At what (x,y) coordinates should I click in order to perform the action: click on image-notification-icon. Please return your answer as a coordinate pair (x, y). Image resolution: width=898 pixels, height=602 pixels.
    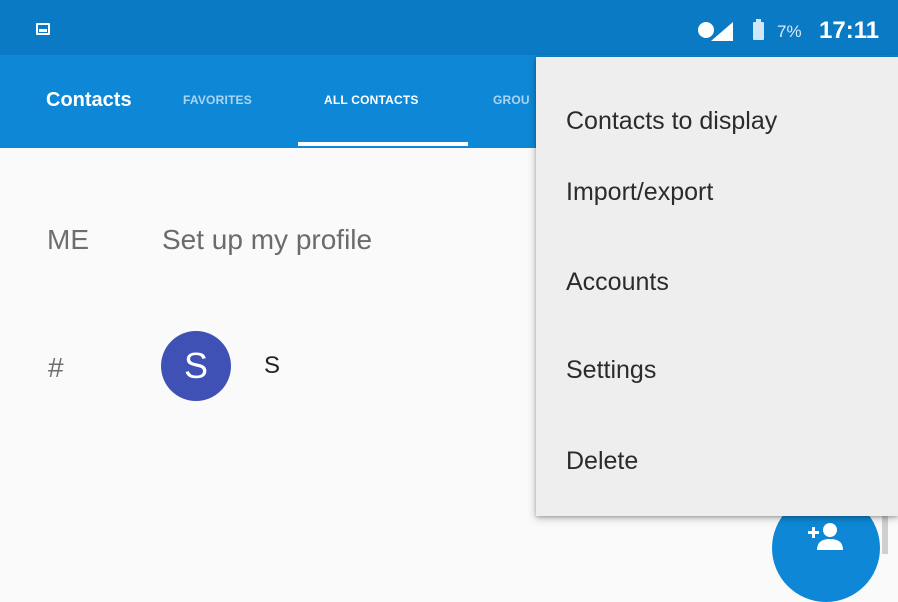
    Looking at the image, I should click on (43, 29).